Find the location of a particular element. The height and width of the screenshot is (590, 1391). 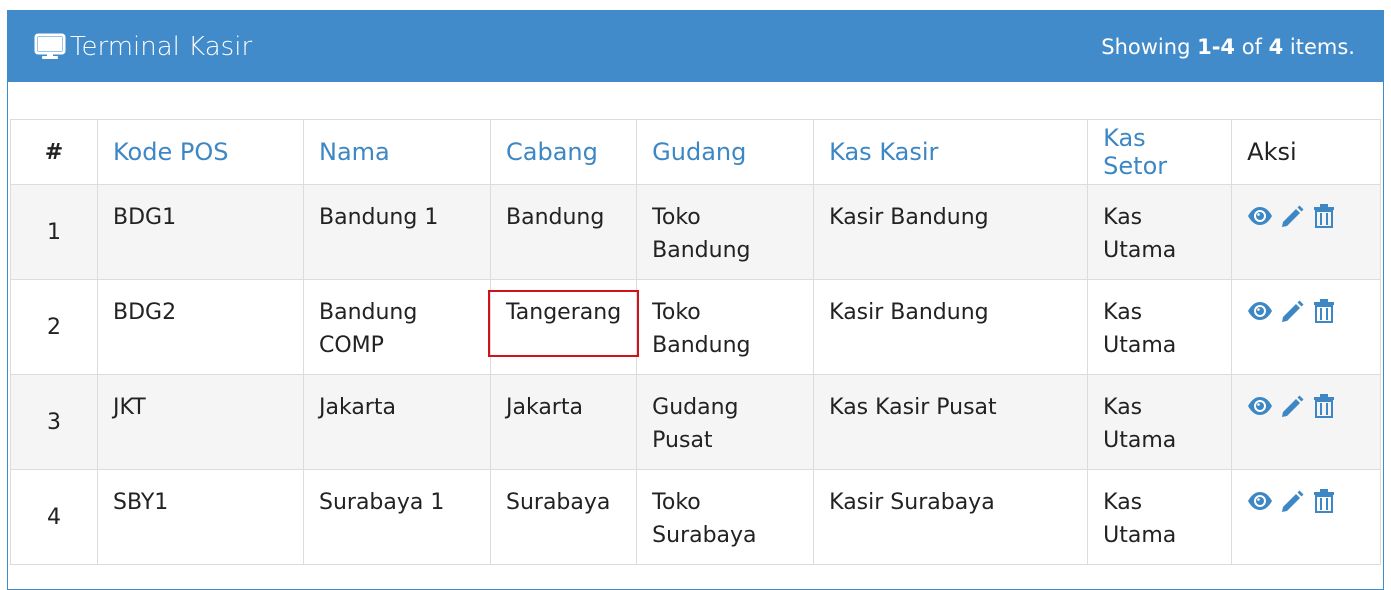

cell-nama: Surabaya 1 is located at coordinates (397, 517).